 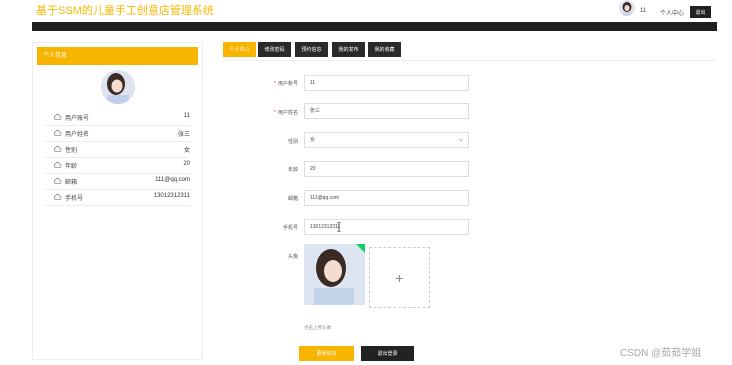 I want to click on info-row-gender: 性别 女, so click(x=117, y=149).